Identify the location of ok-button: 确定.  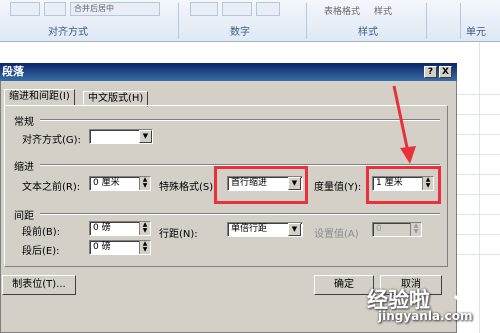
(344, 285).